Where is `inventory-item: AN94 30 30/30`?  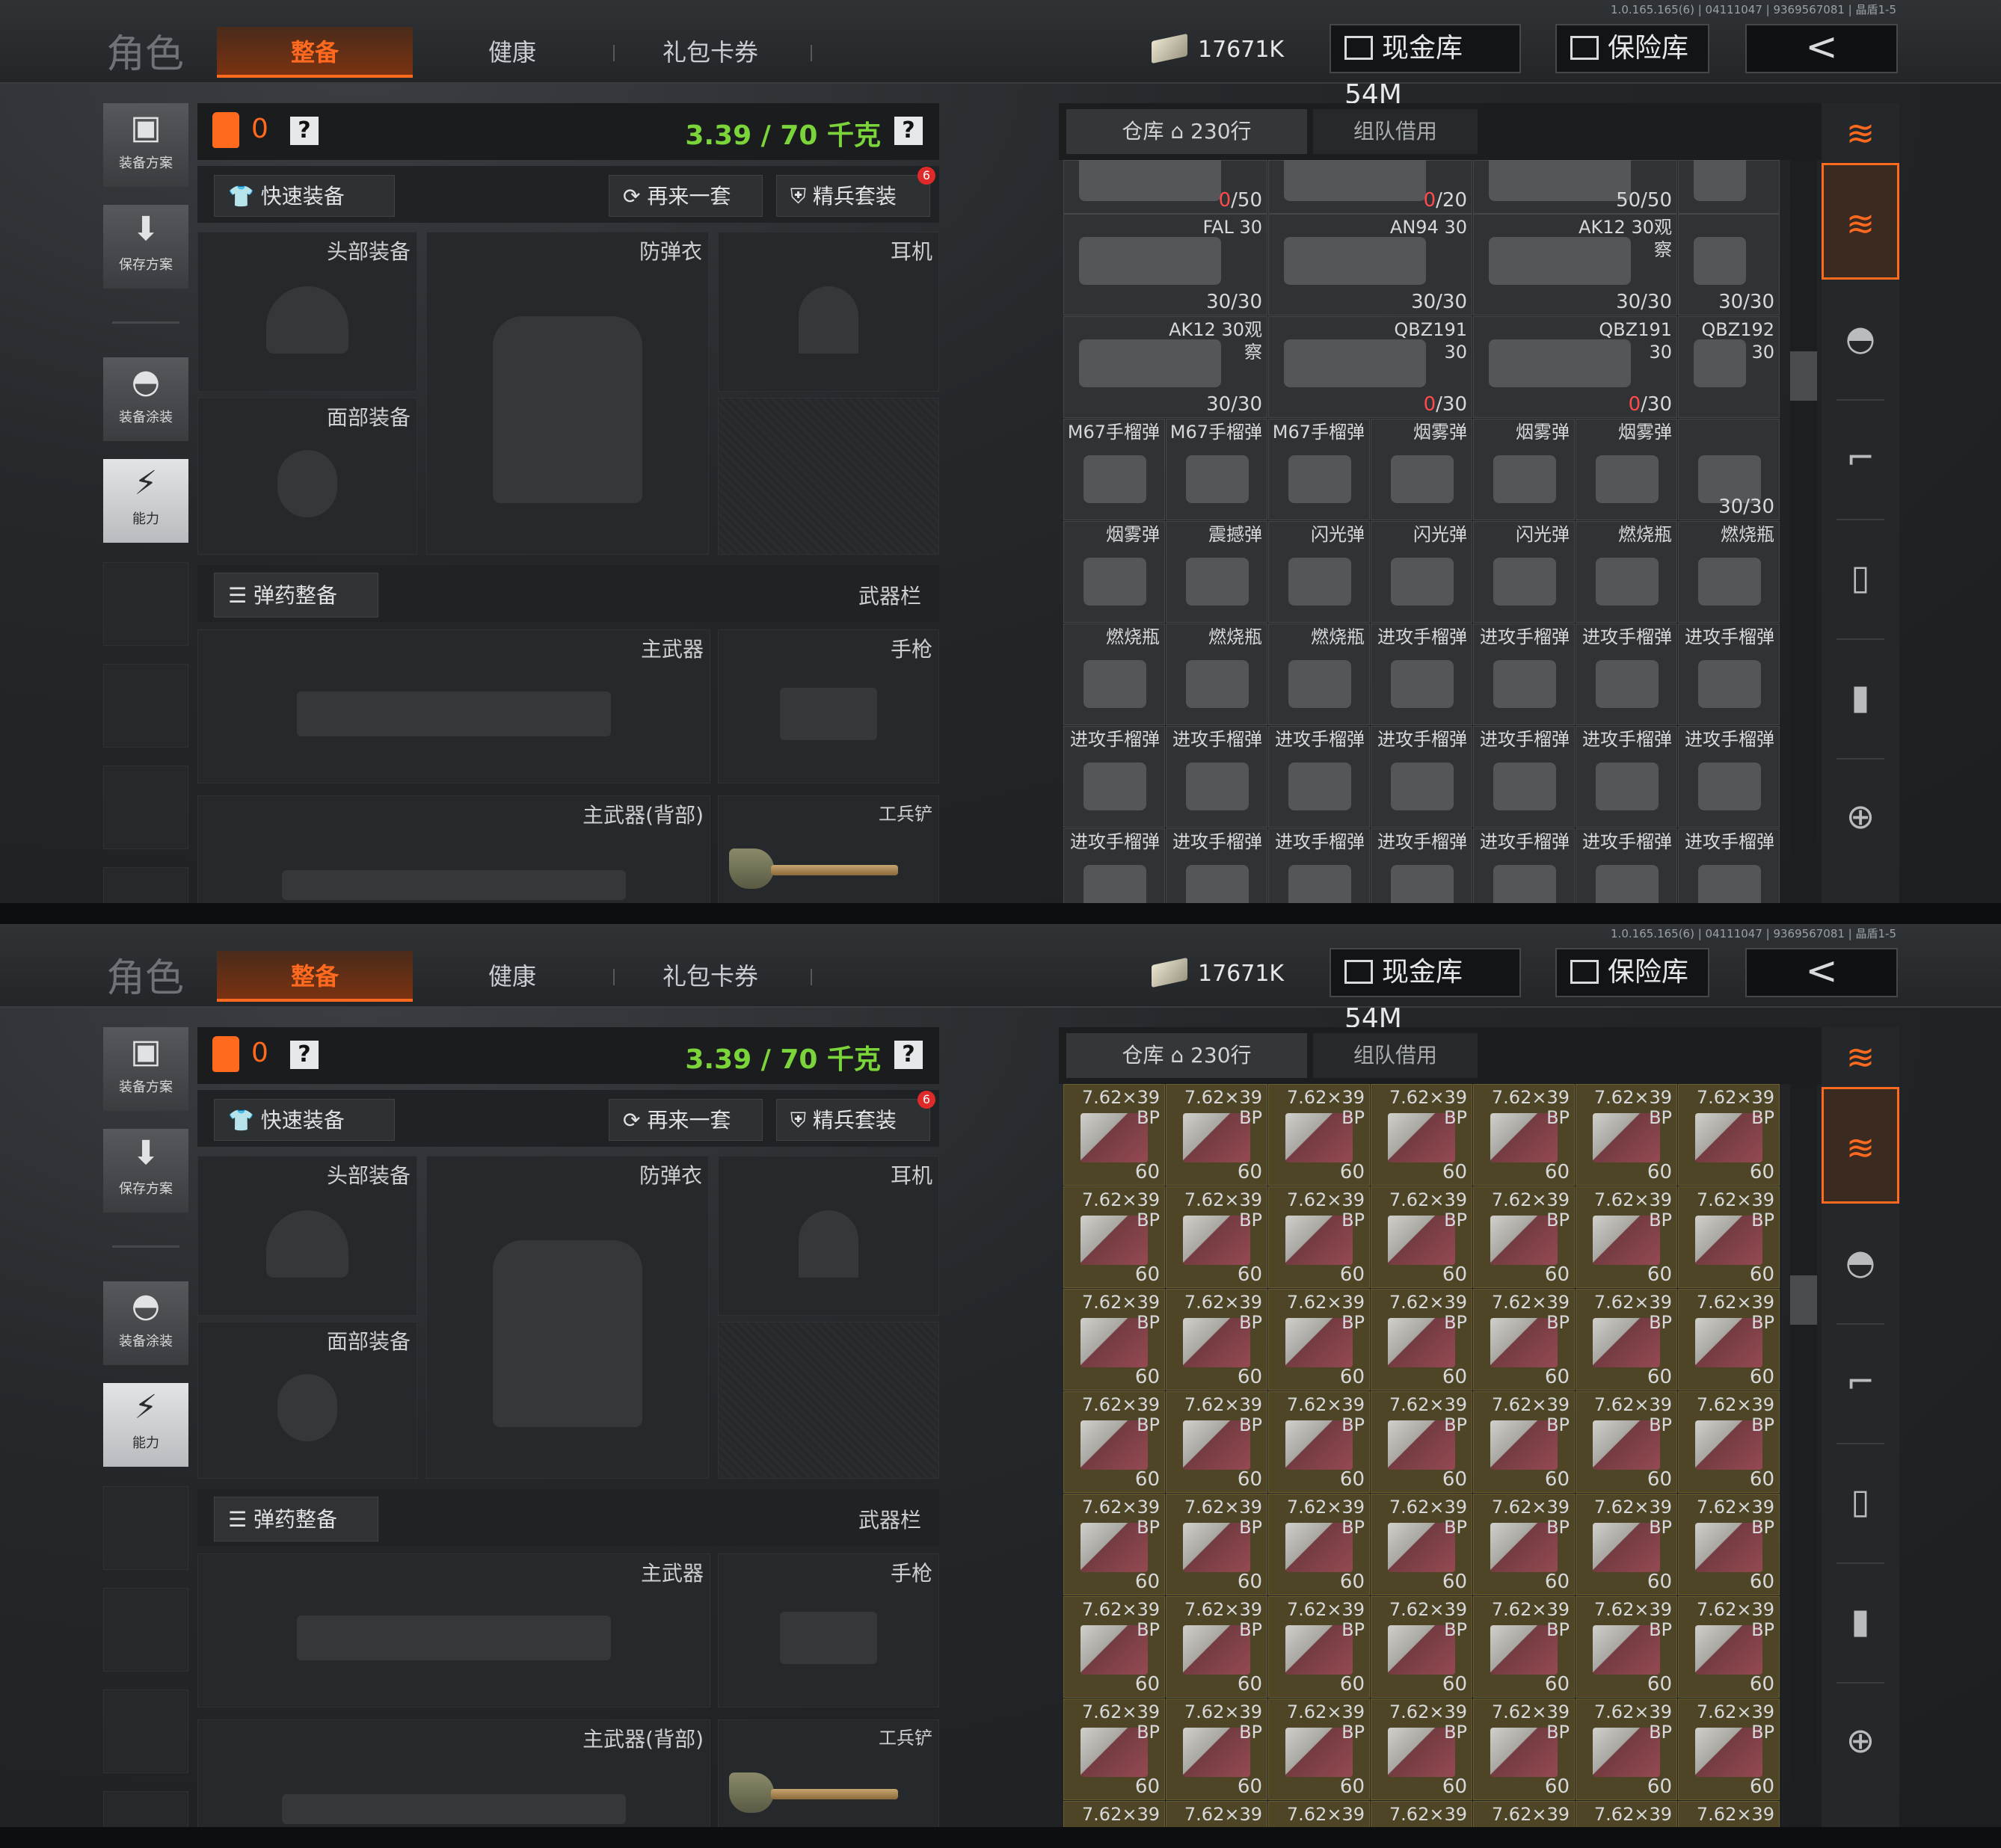 inventory-item: AN94 30 30/30 is located at coordinates (1370, 264).